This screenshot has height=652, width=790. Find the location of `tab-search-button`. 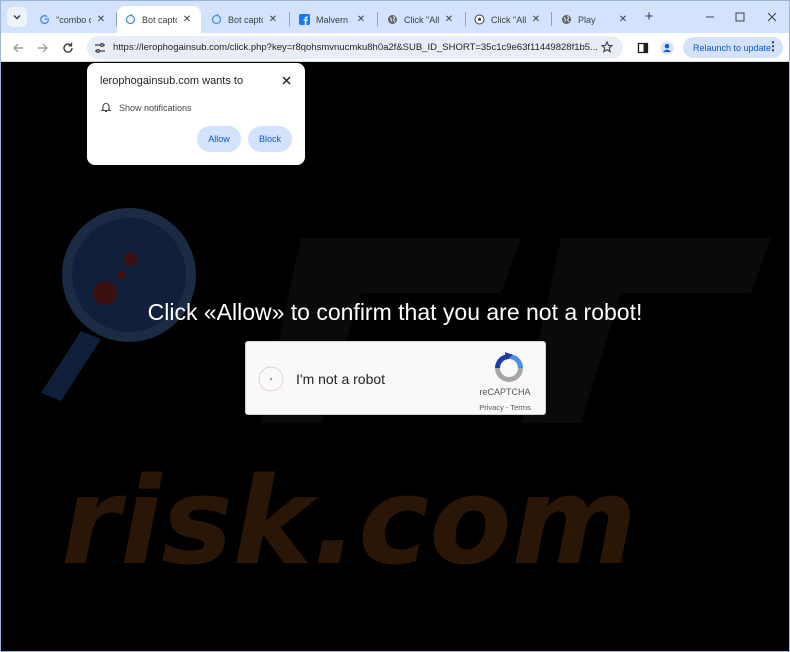

tab-search-button is located at coordinates (17, 17).